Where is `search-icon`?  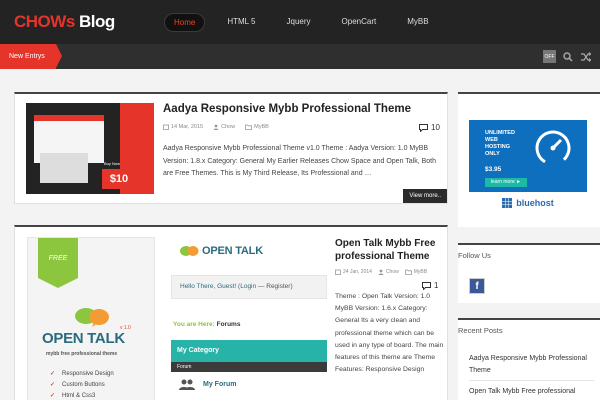
search-icon is located at coordinates (567, 56).